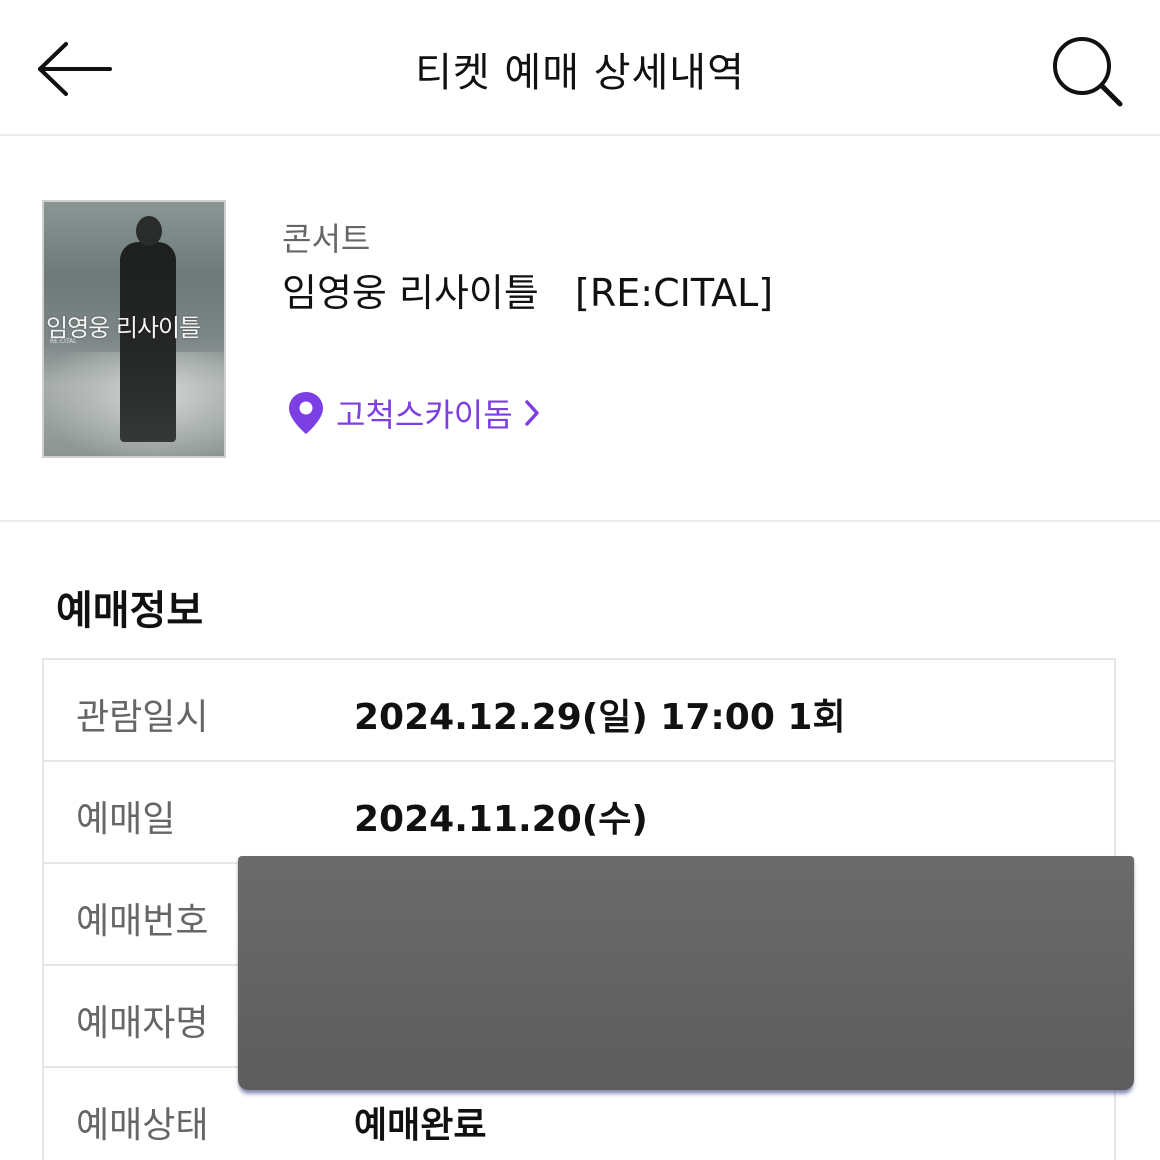 This screenshot has height=1160, width=1160. Describe the element at coordinates (126, 819) in the screenshot. I see `row-label-booking-date: 예매일` at that location.